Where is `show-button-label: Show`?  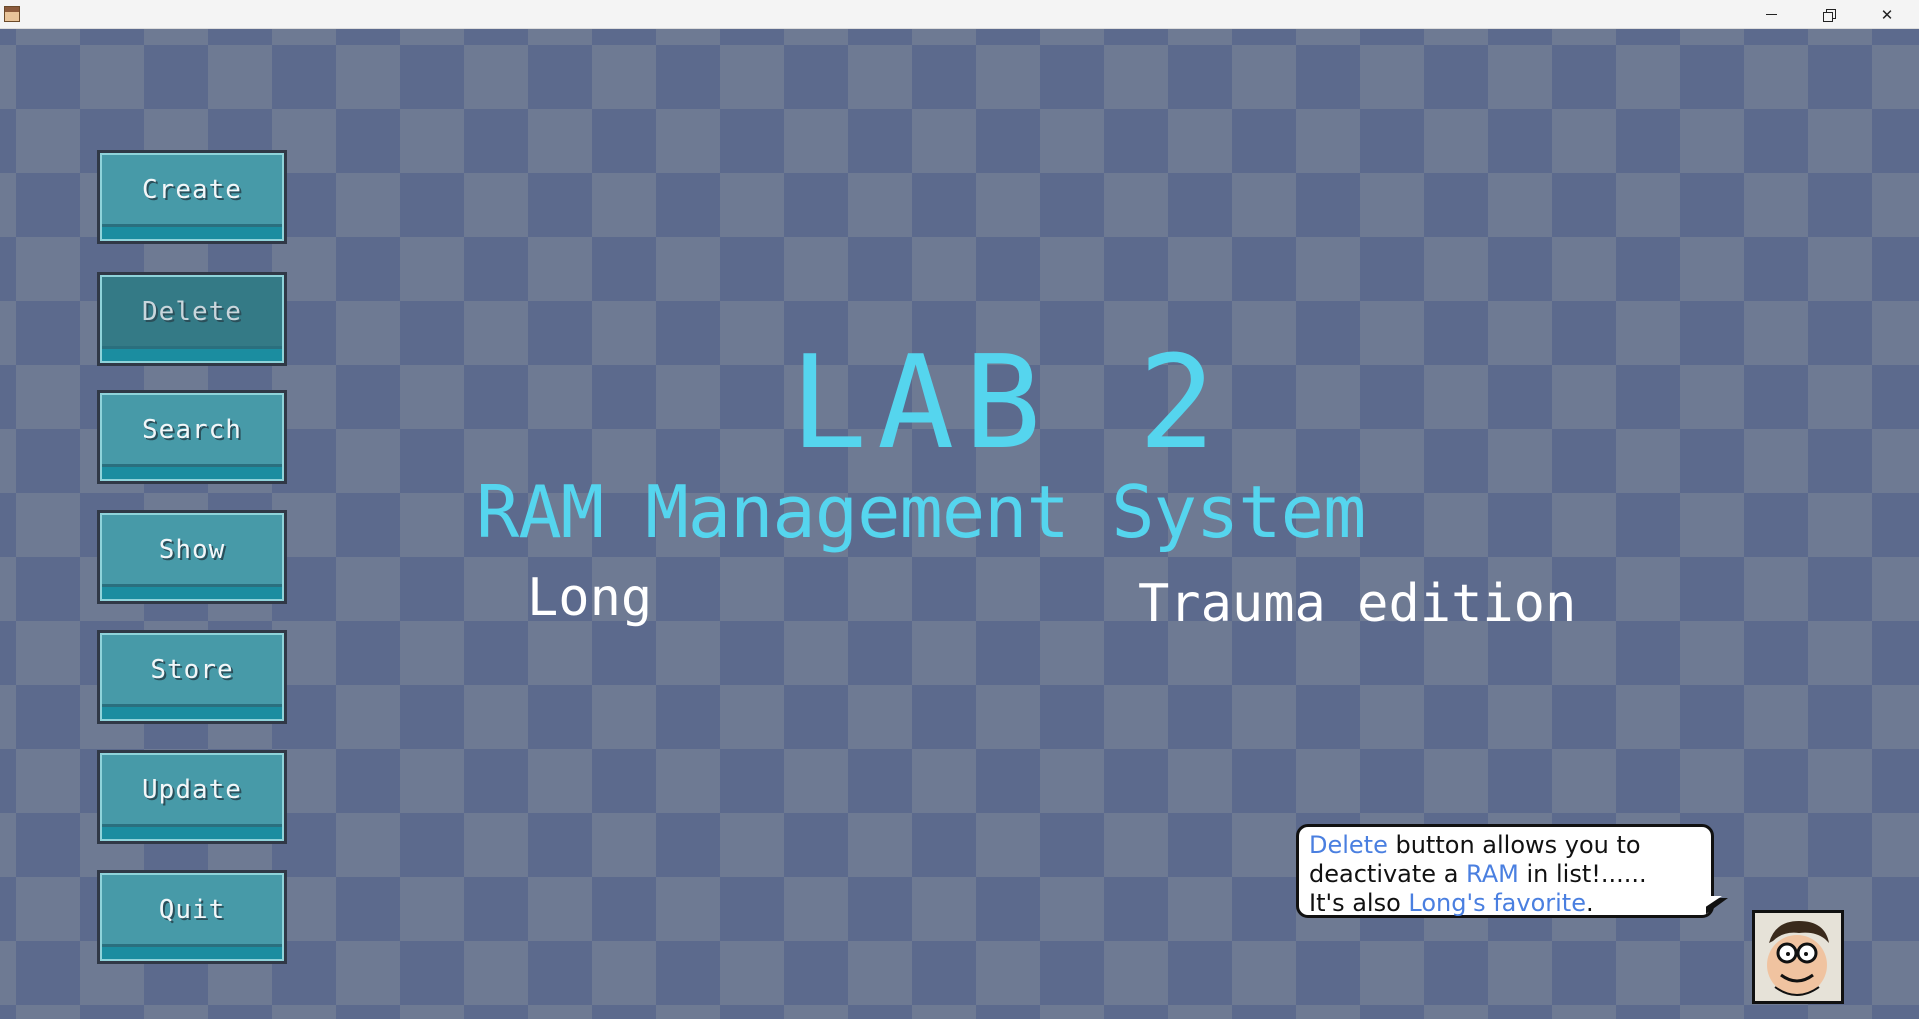
show-button-label: Show is located at coordinates (192, 549).